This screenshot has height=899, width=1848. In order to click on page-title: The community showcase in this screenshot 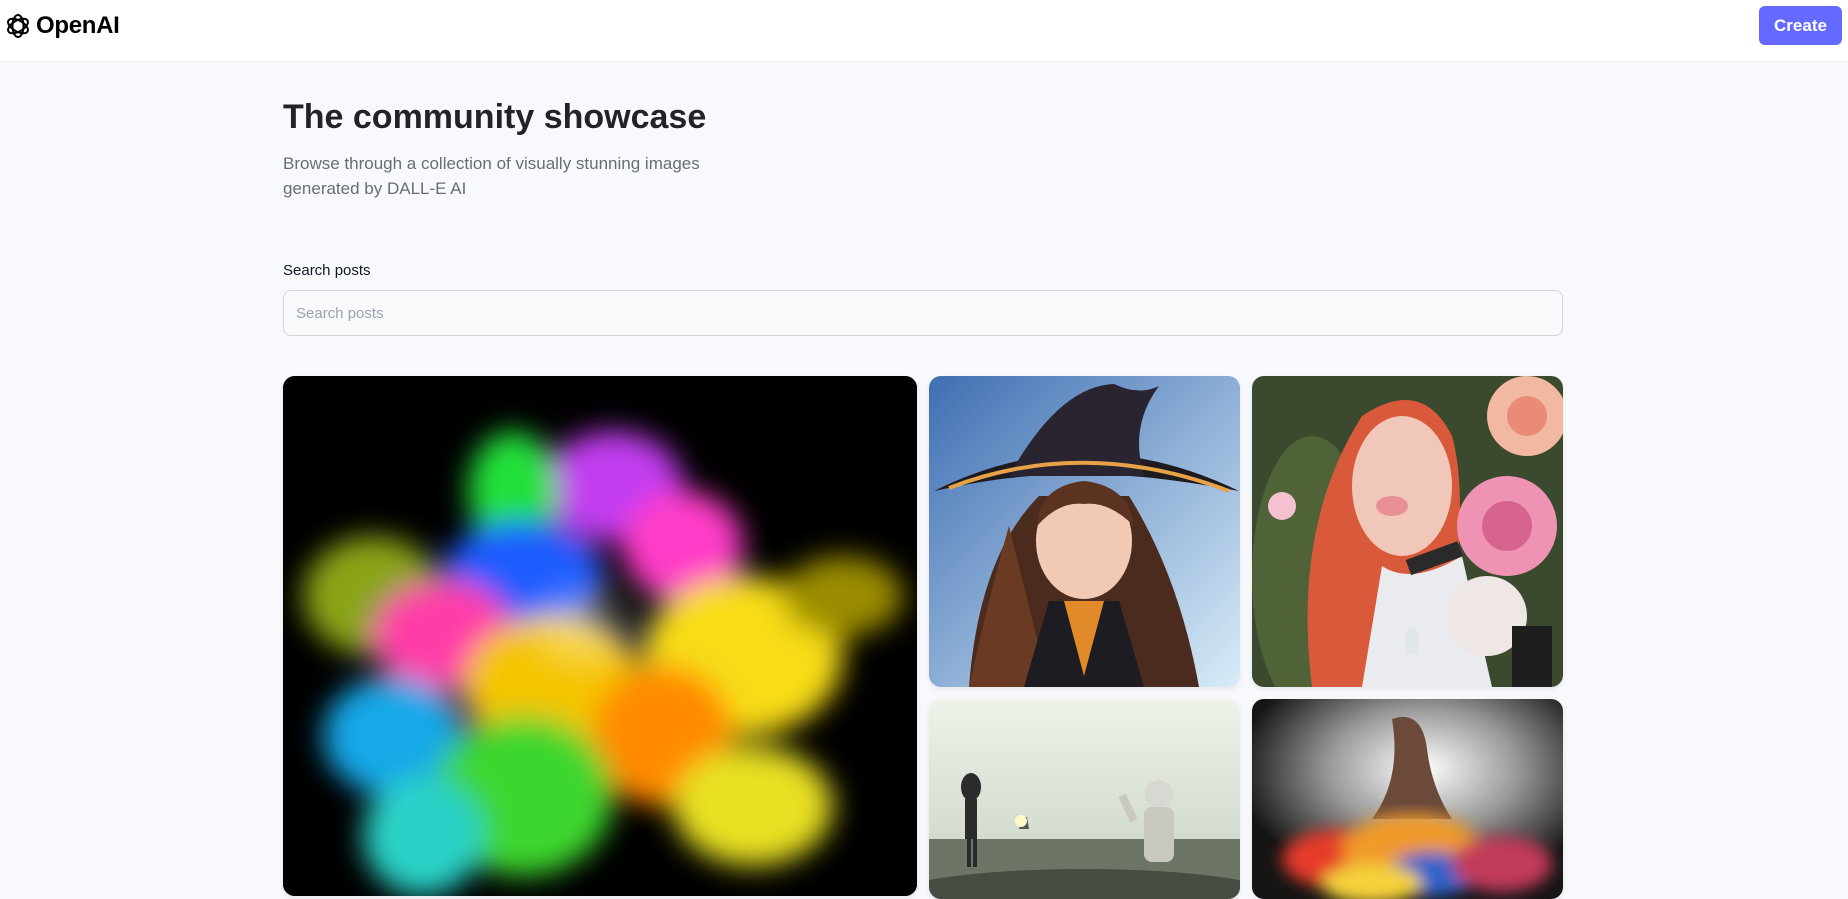, I will do `click(495, 117)`.